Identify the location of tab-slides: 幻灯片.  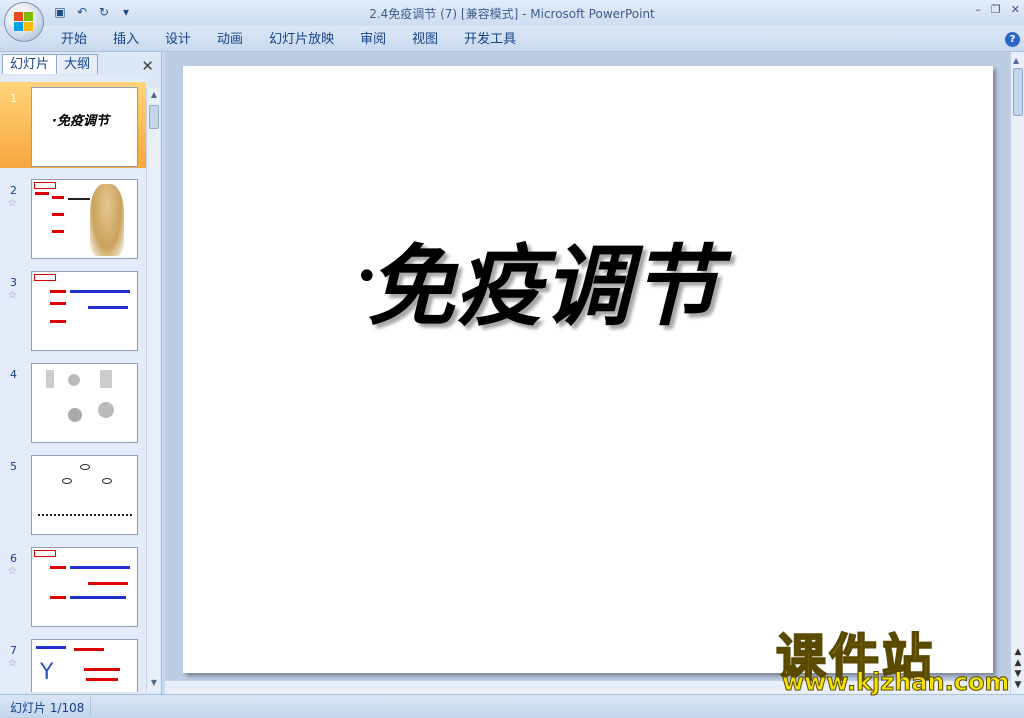
(30, 64).